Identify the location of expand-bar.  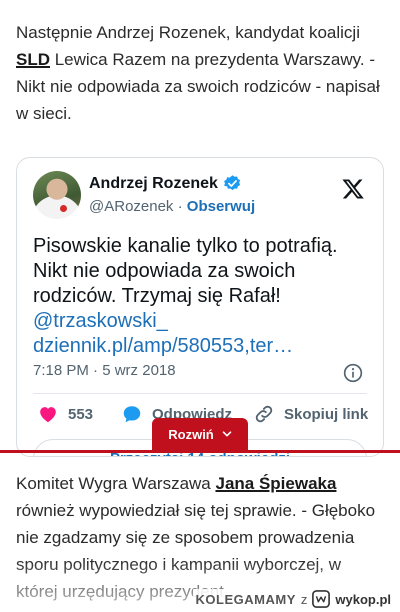
(200, 451).